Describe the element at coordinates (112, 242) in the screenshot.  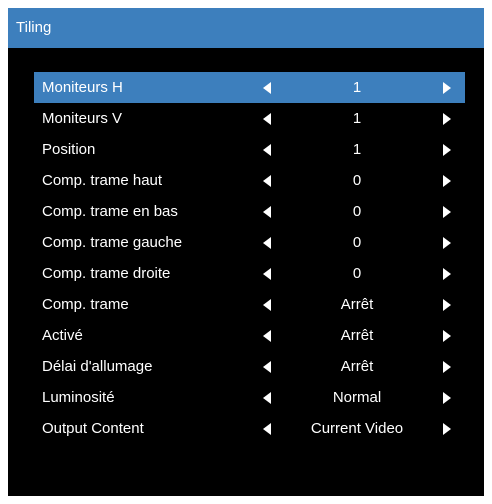
I see `menu-item-label: Comp. trame gauche` at that location.